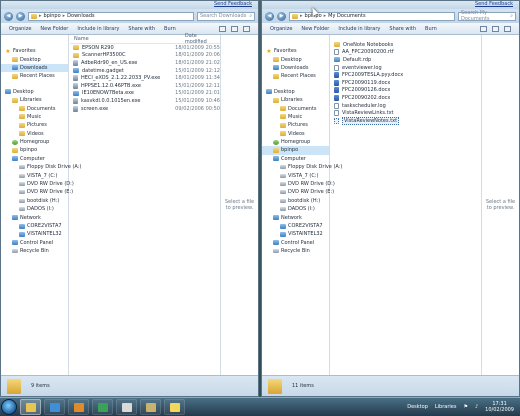  Describe the element at coordinates (111, 16) in the screenshot. I see `address-field: ▸ bpinpo ▸ Downloads` at that location.